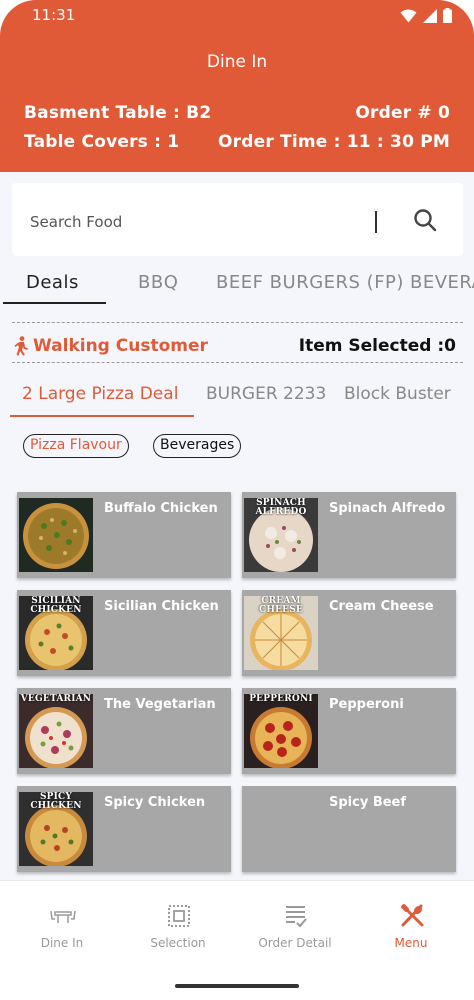 Image resolution: width=474 pixels, height=1000 pixels. What do you see at coordinates (54, 303) in the screenshot?
I see `category-tab-indicator` at bounding box center [54, 303].